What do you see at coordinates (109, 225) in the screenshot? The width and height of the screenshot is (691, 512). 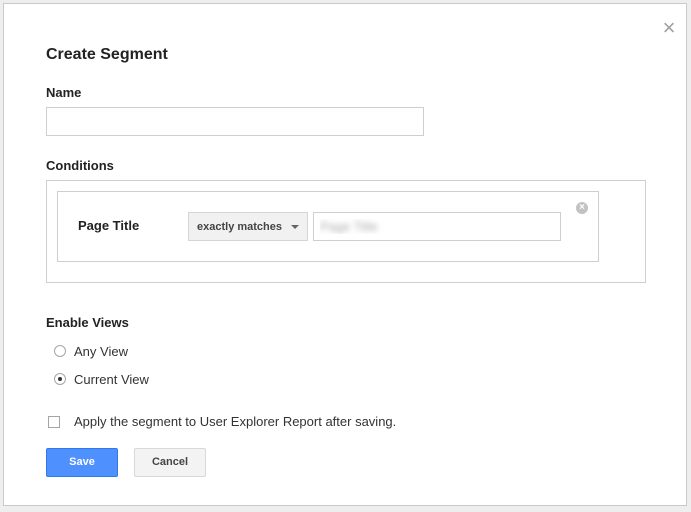 I see `condition-dimension-label: Page Title` at bounding box center [109, 225].